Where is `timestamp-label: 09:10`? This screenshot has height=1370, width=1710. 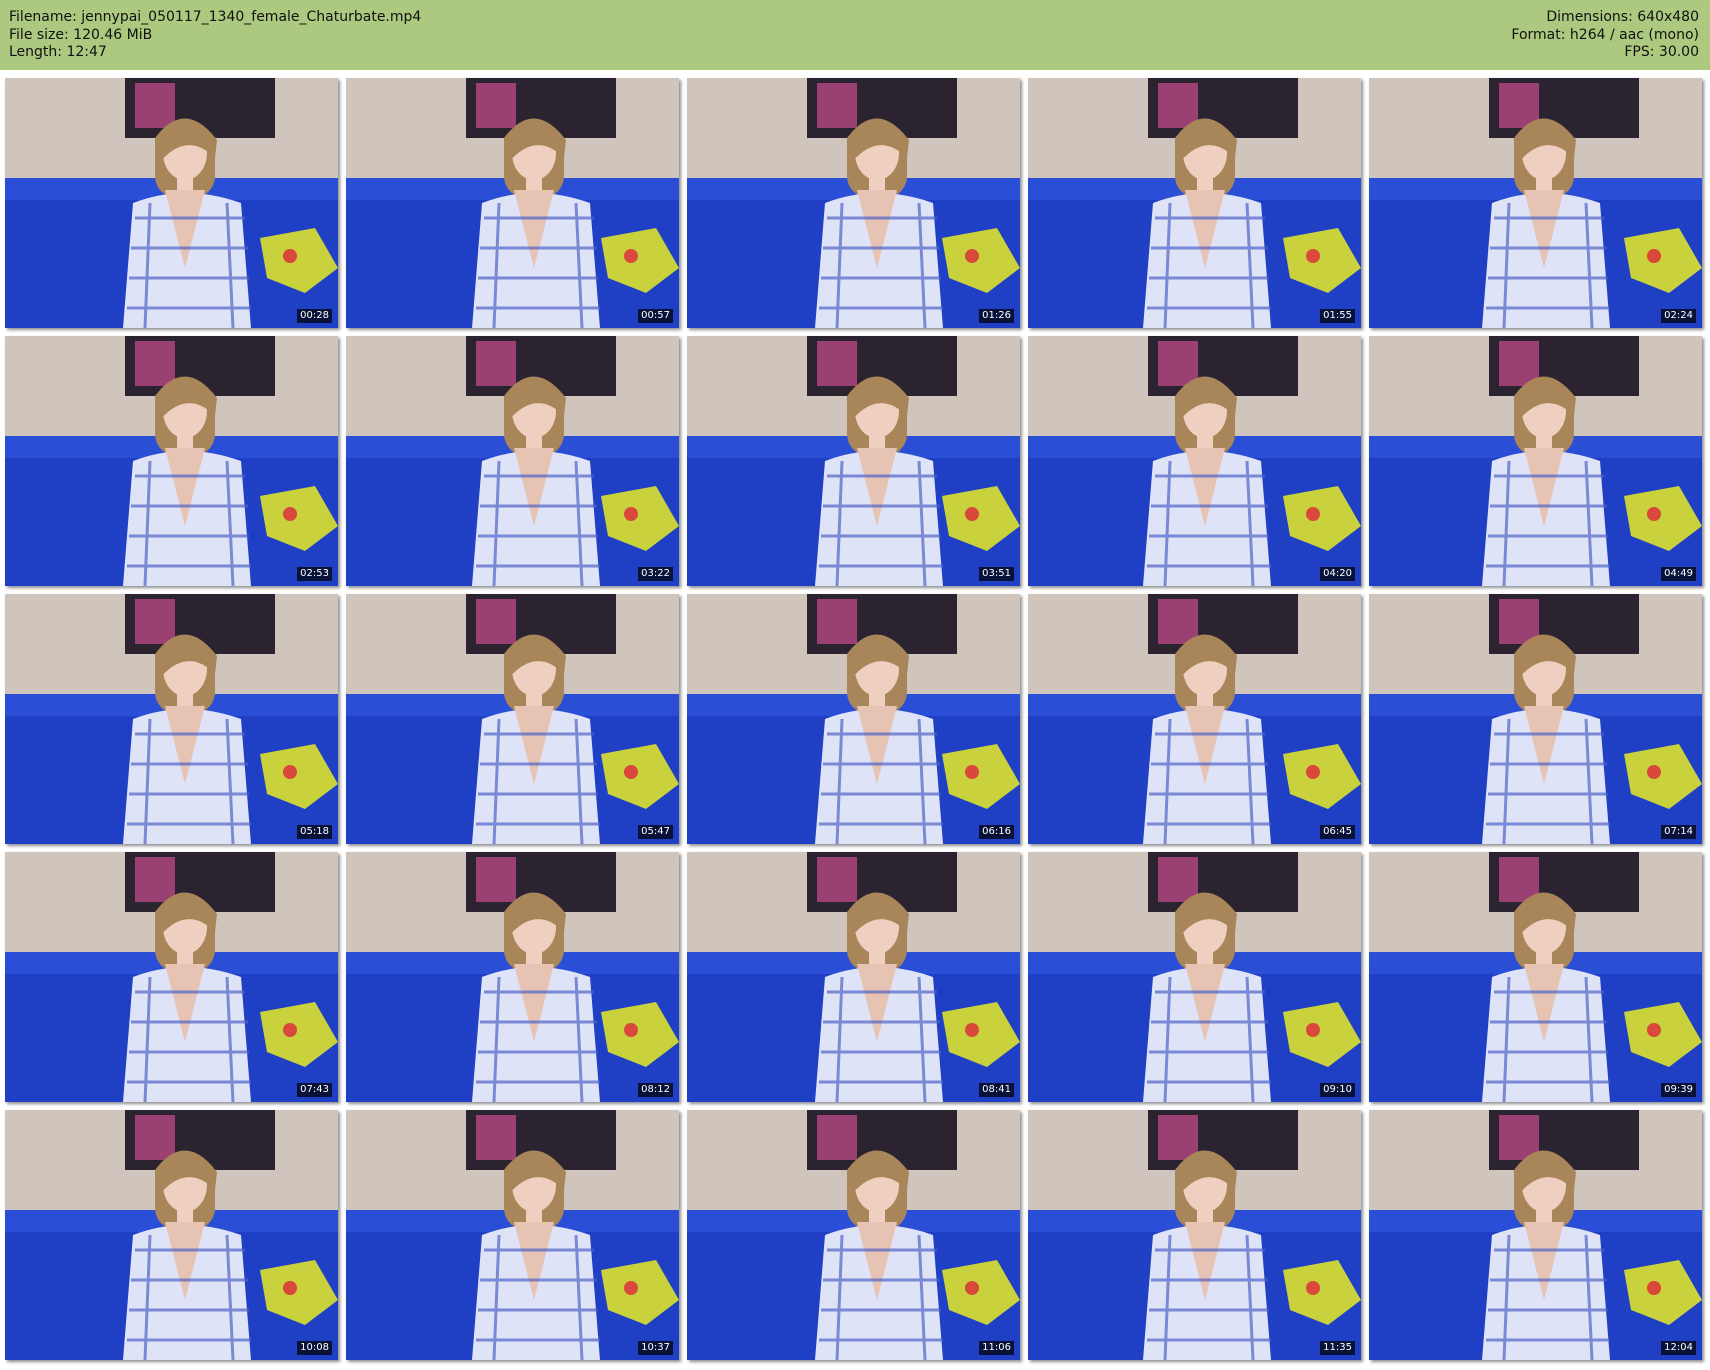
timestamp-label: 09:10 is located at coordinates (1337, 1090).